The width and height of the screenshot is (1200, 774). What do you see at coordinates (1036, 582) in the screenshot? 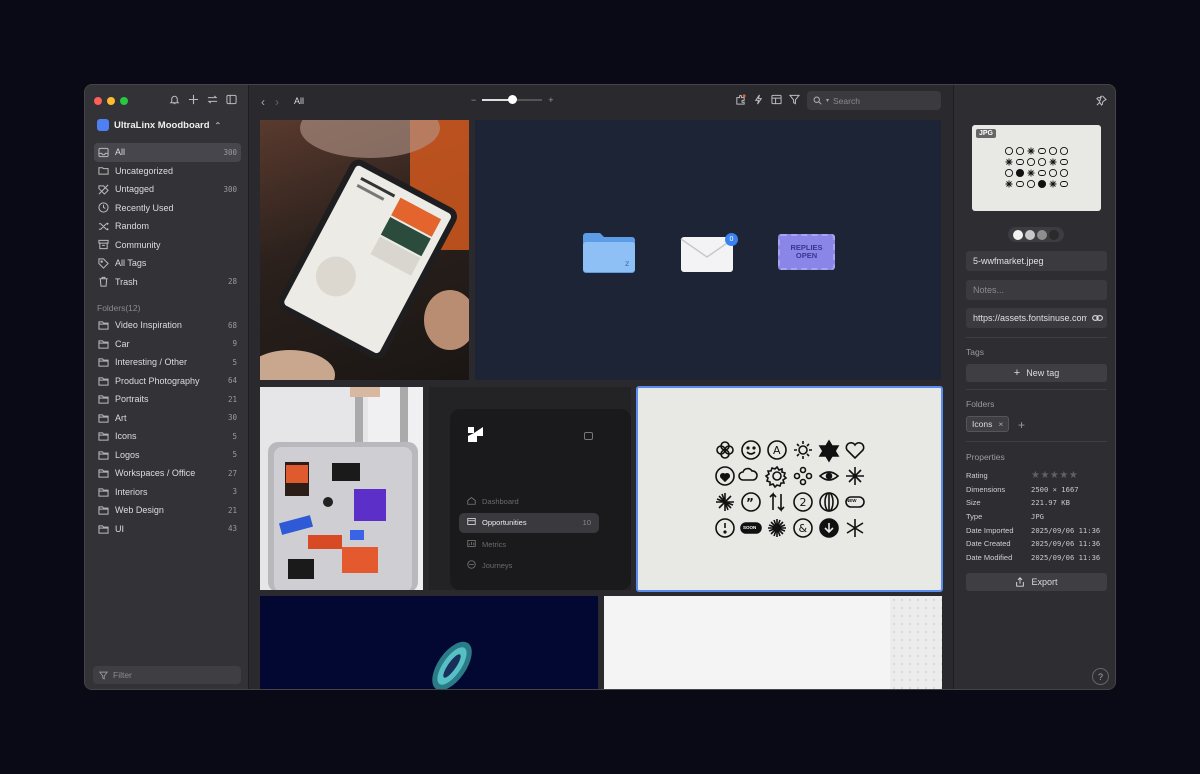
I see `export-button: Export` at bounding box center [1036, 582].